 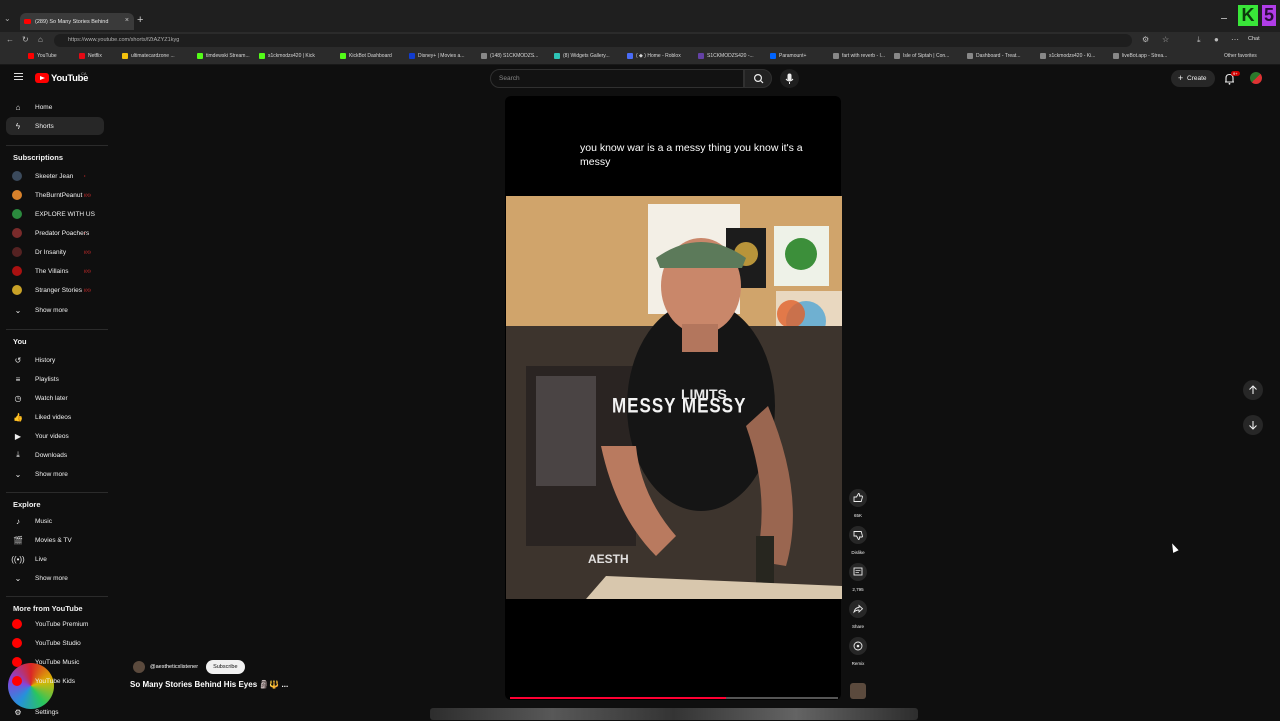 What do you see at coordinates (77, 21) in the screenshot?
I see `browser-tab: (289) So Many Stories Behind ×` at bounding box center [77, 21].